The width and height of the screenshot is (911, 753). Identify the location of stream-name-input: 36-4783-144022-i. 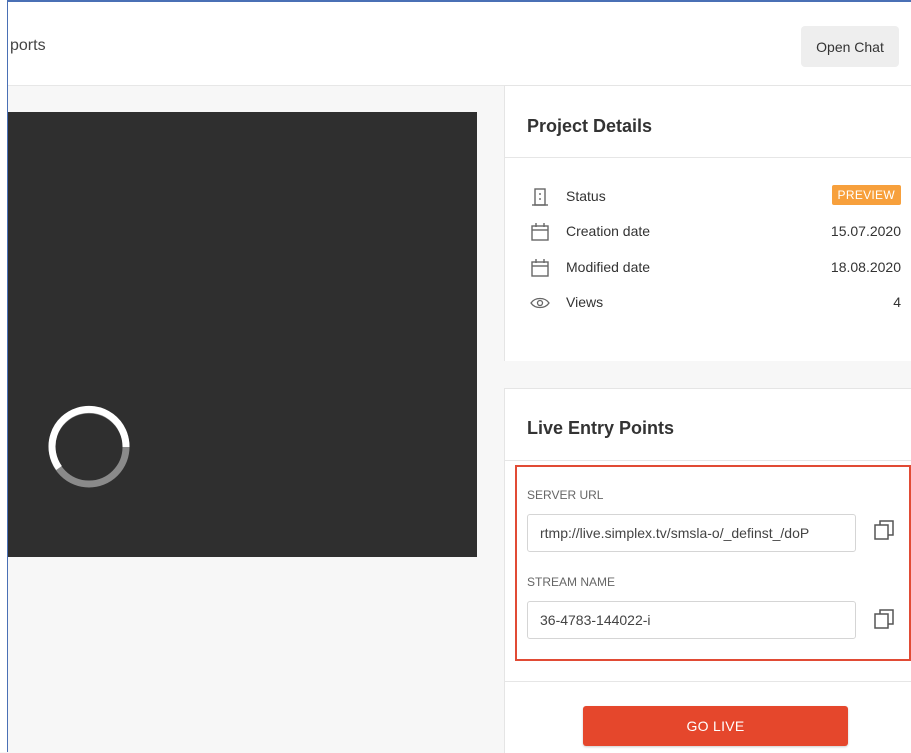
(691, 620).